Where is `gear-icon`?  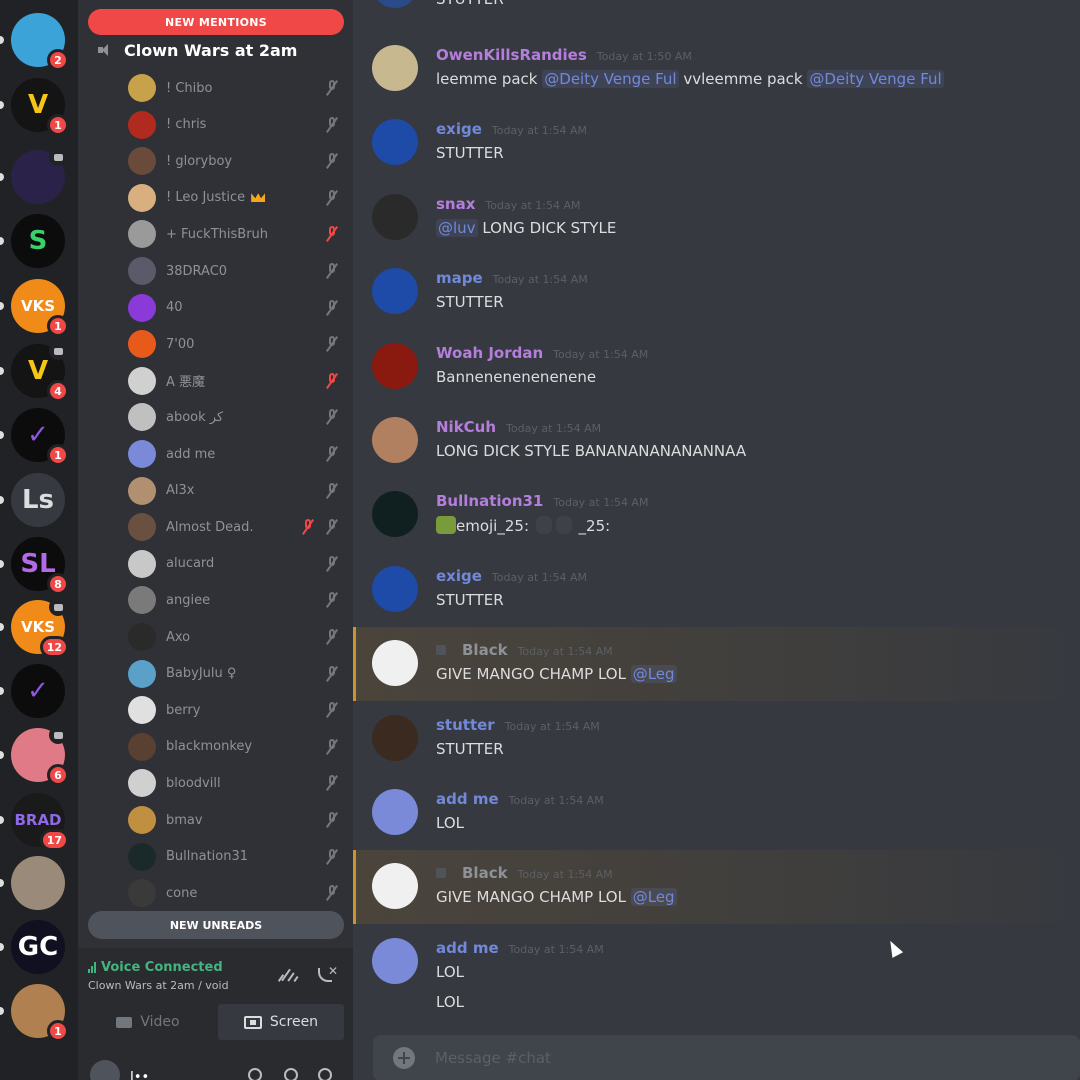
gear-icon is located at coordinates (325, 1074).